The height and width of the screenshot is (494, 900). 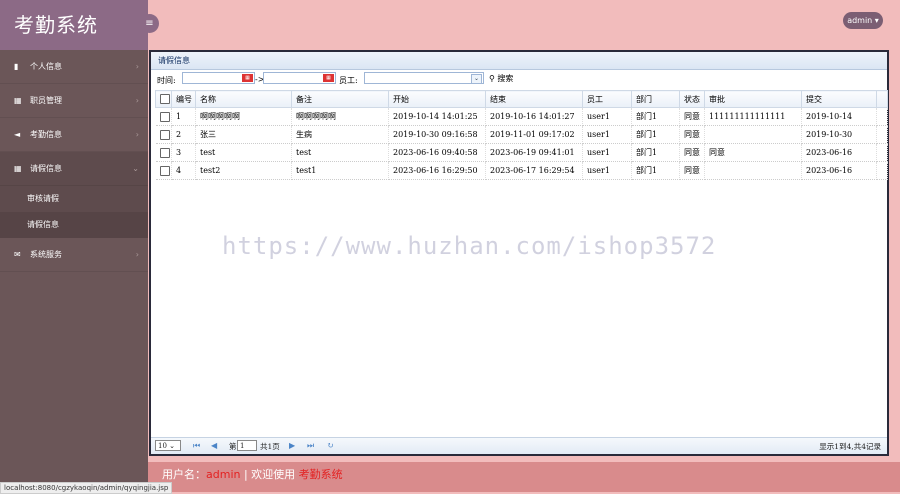 What do you see at coordinates (839, 99) in the screenshot?
I see `column-header: 提交` at bounding box center [839, 99].